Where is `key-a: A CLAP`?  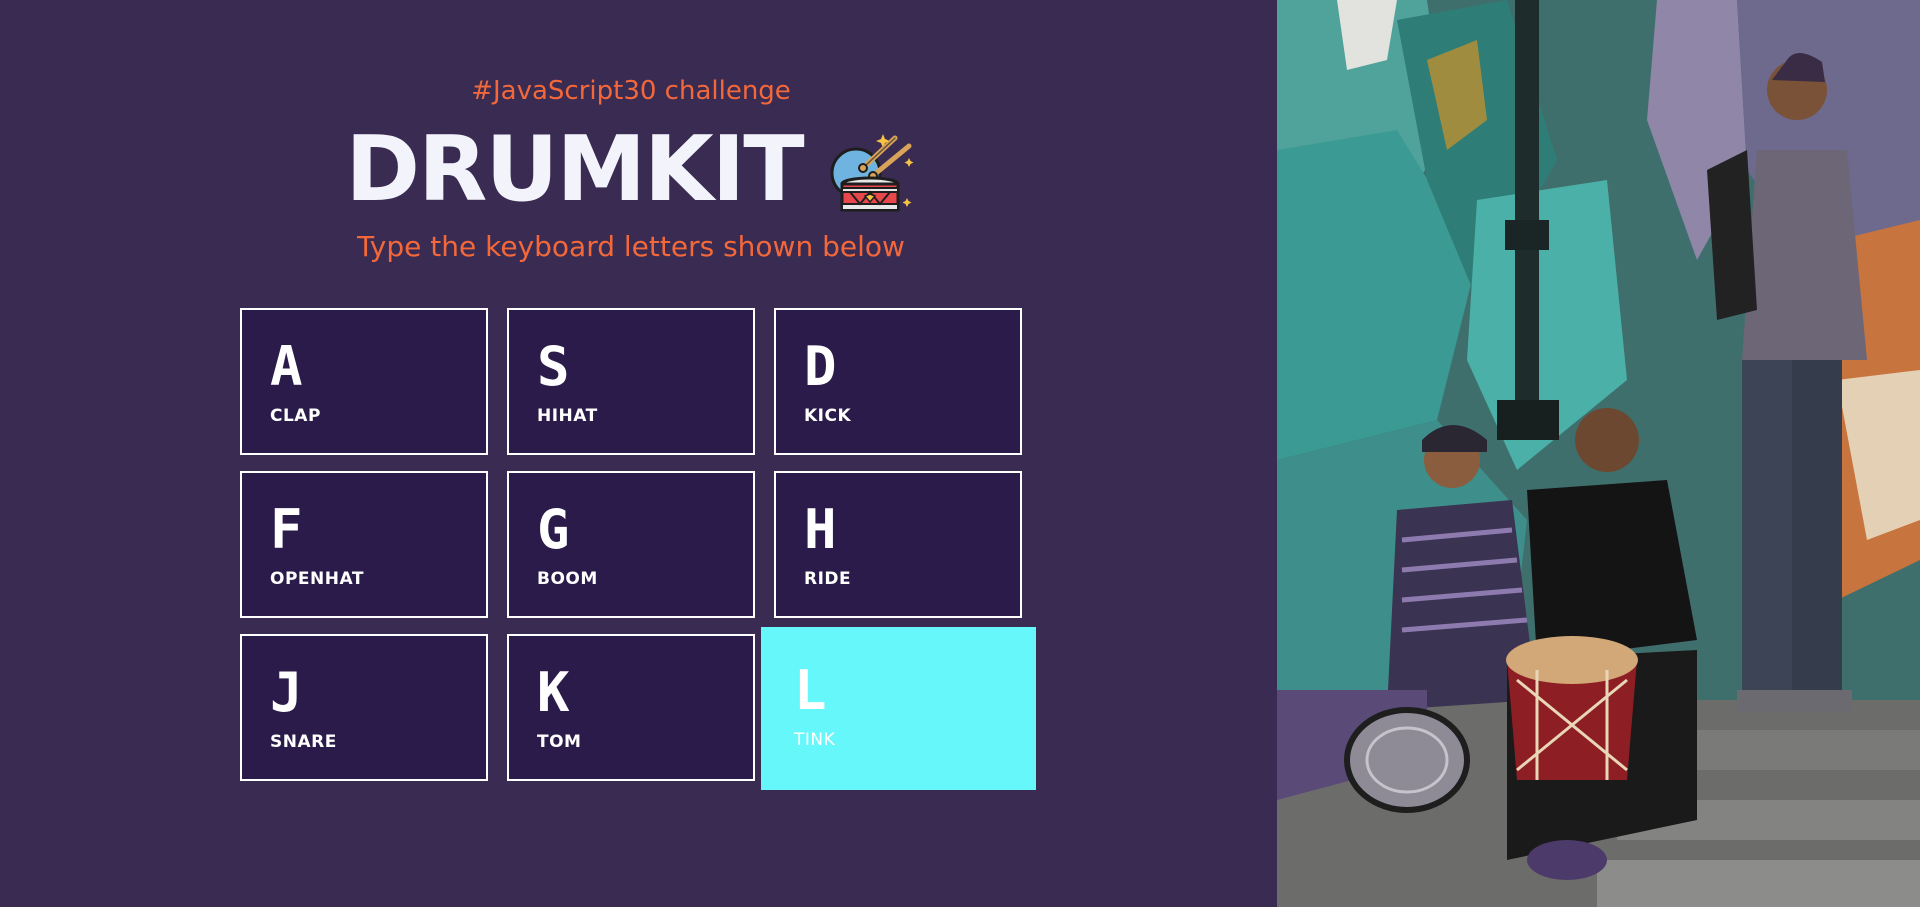
key-a: A CLAP is located at coordinates (364, 381).